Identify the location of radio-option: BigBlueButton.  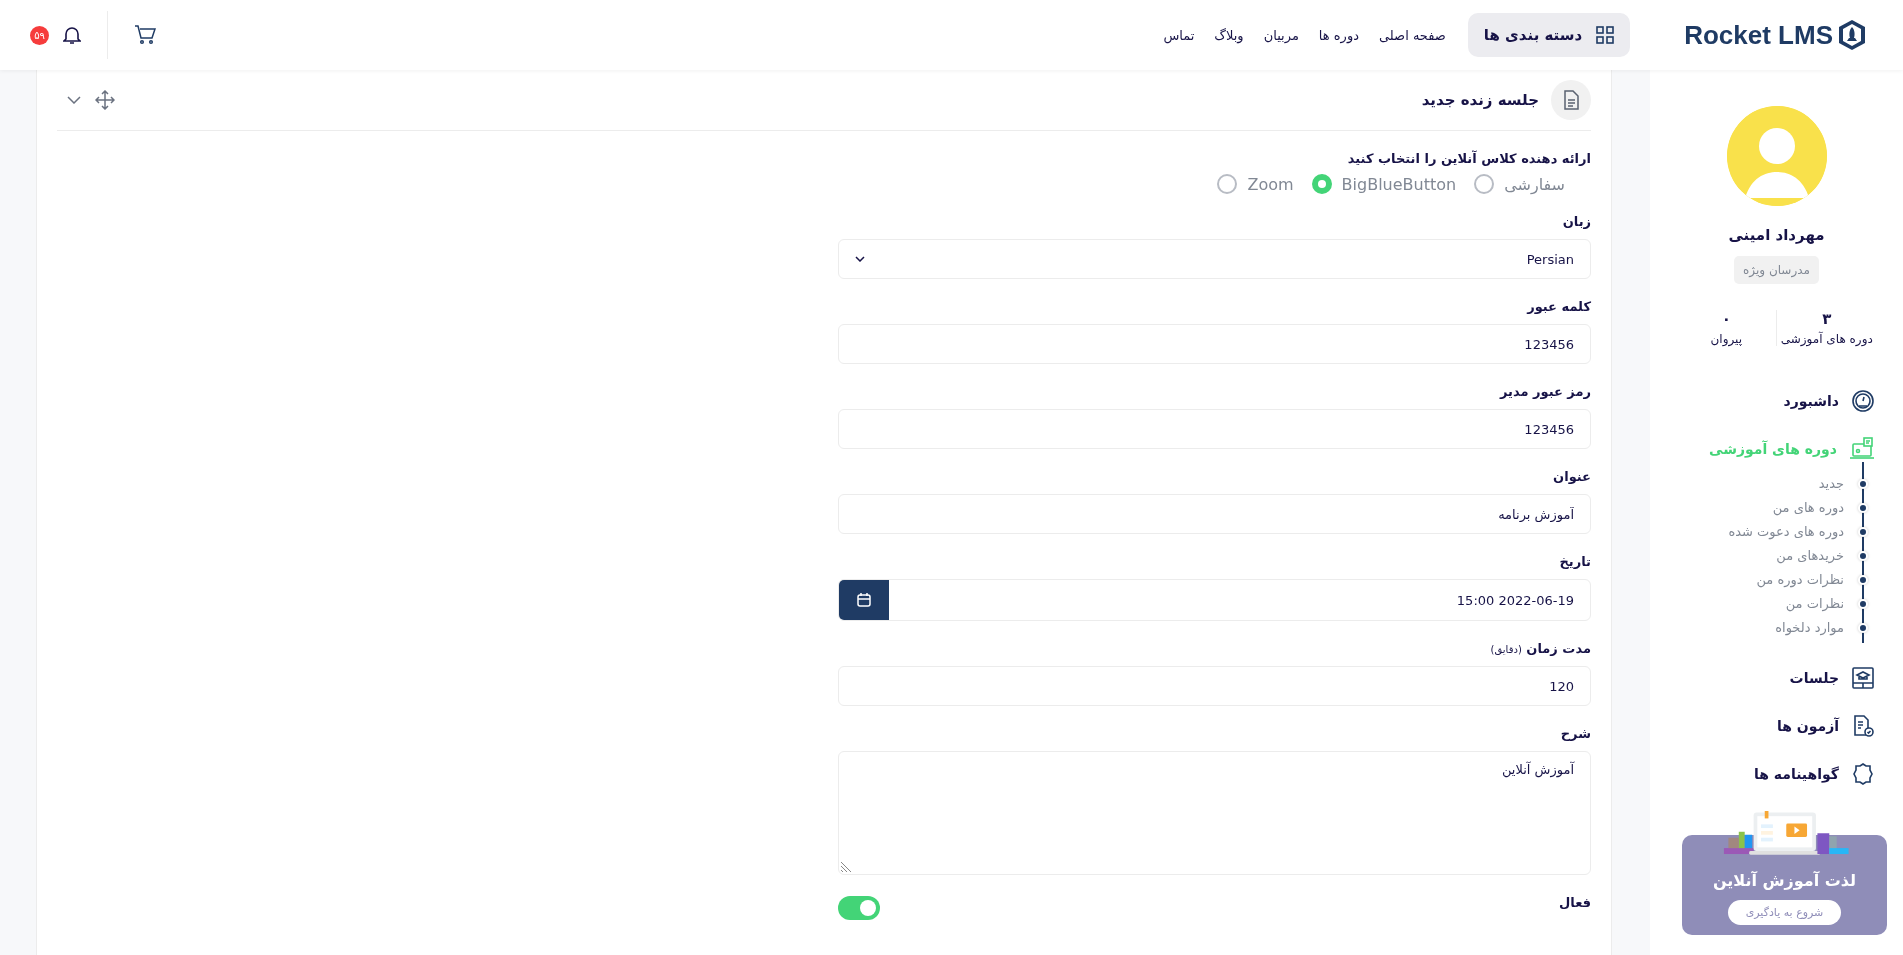
(1384, 184).